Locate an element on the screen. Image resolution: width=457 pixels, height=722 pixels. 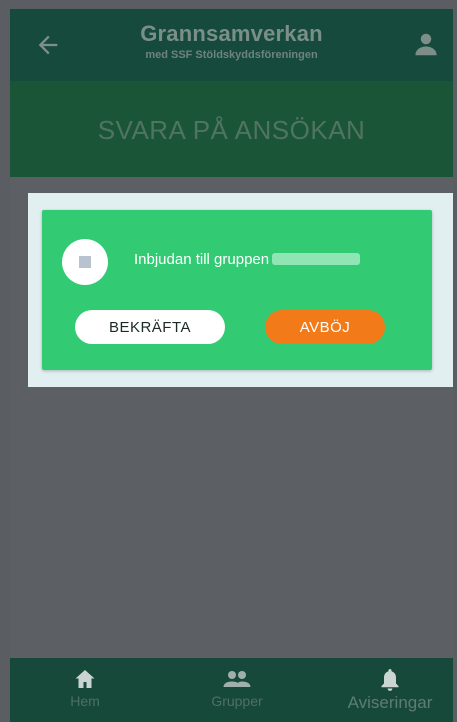
nav-tab-groups: Grupper is located at coordinates (237, 690).